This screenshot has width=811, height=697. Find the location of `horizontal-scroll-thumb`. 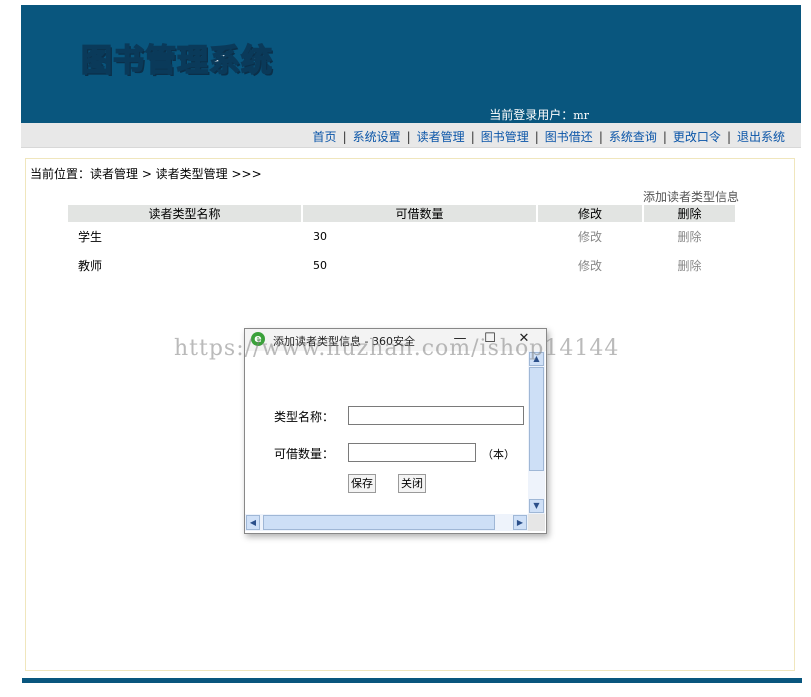

horizontal-scroll-thumb is located at coordinates (379, 522).